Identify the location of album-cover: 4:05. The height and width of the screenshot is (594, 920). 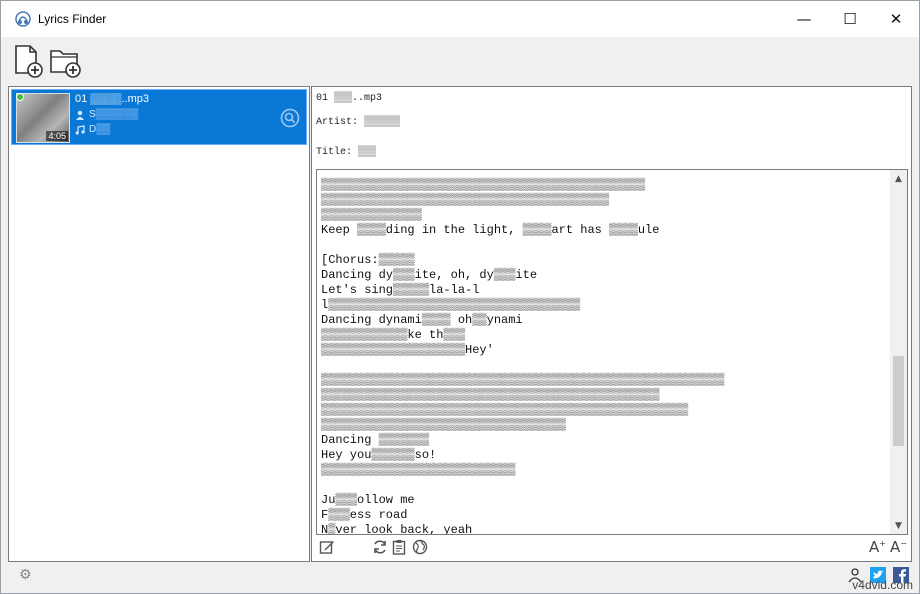
(43, 118).